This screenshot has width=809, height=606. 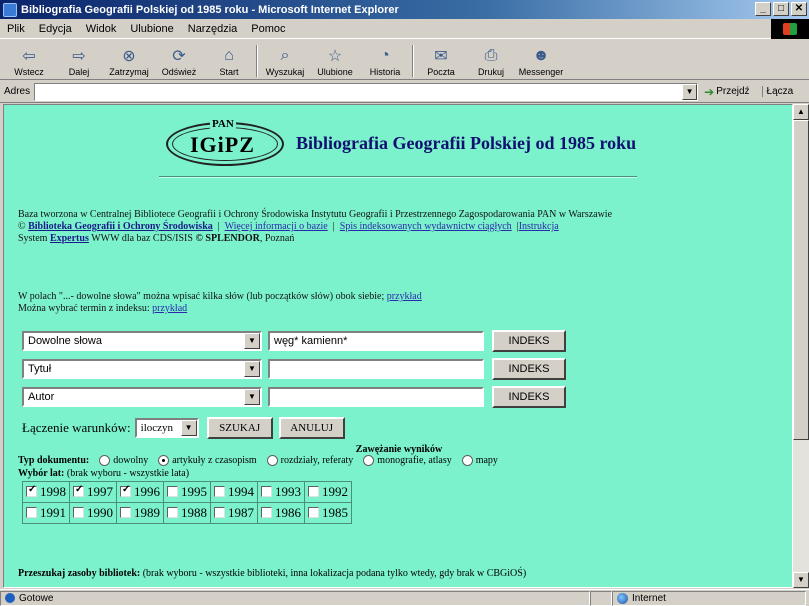 I want to click on doctype-radio-maps, so click(x=467, y=460).